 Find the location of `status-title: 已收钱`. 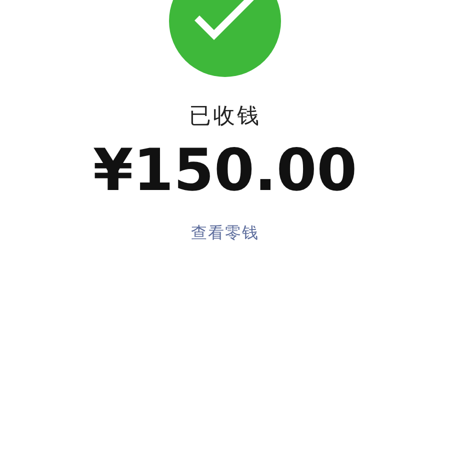

status-title: 已收钱 is located at coordinates (225, 117).